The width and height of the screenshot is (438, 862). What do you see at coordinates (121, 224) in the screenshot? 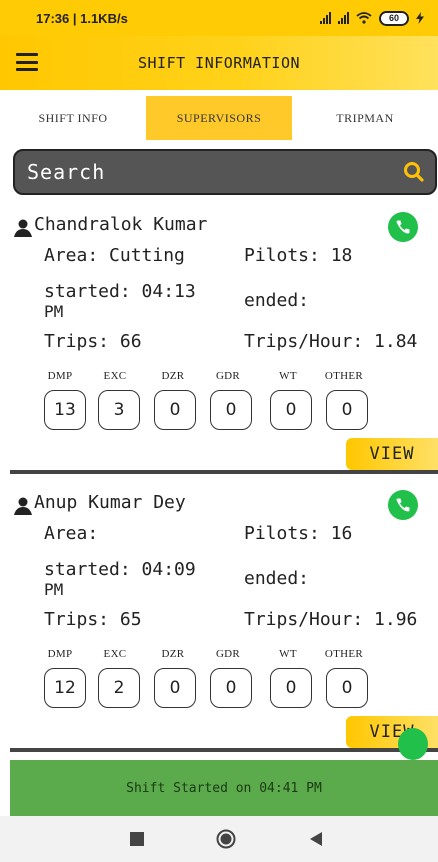
I see `supervisor-name: Chandralok Kumar` at bounding box center [121, 224].